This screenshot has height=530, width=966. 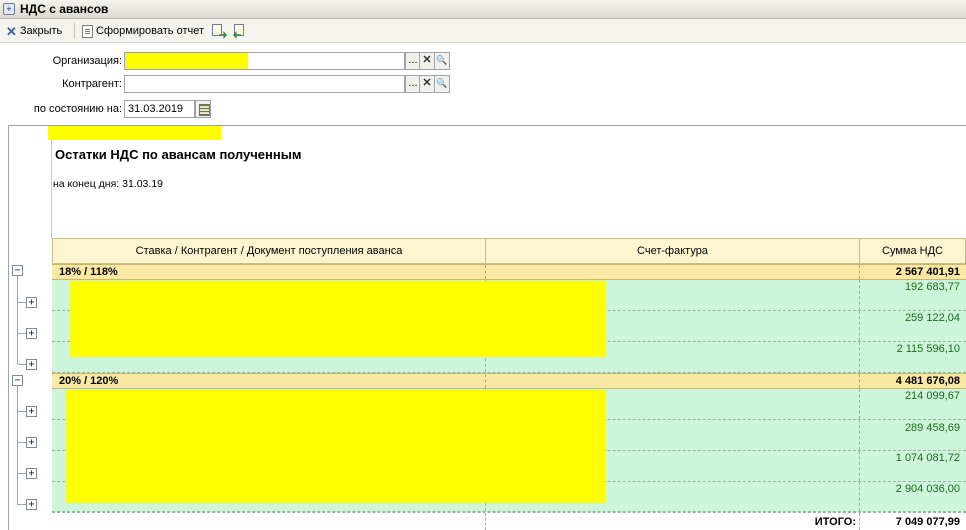 What do you see at coordinates (927, 458) in the screenshot?
I see `vat-amount: 1 074 081,72` at bounding box center [927, 458].